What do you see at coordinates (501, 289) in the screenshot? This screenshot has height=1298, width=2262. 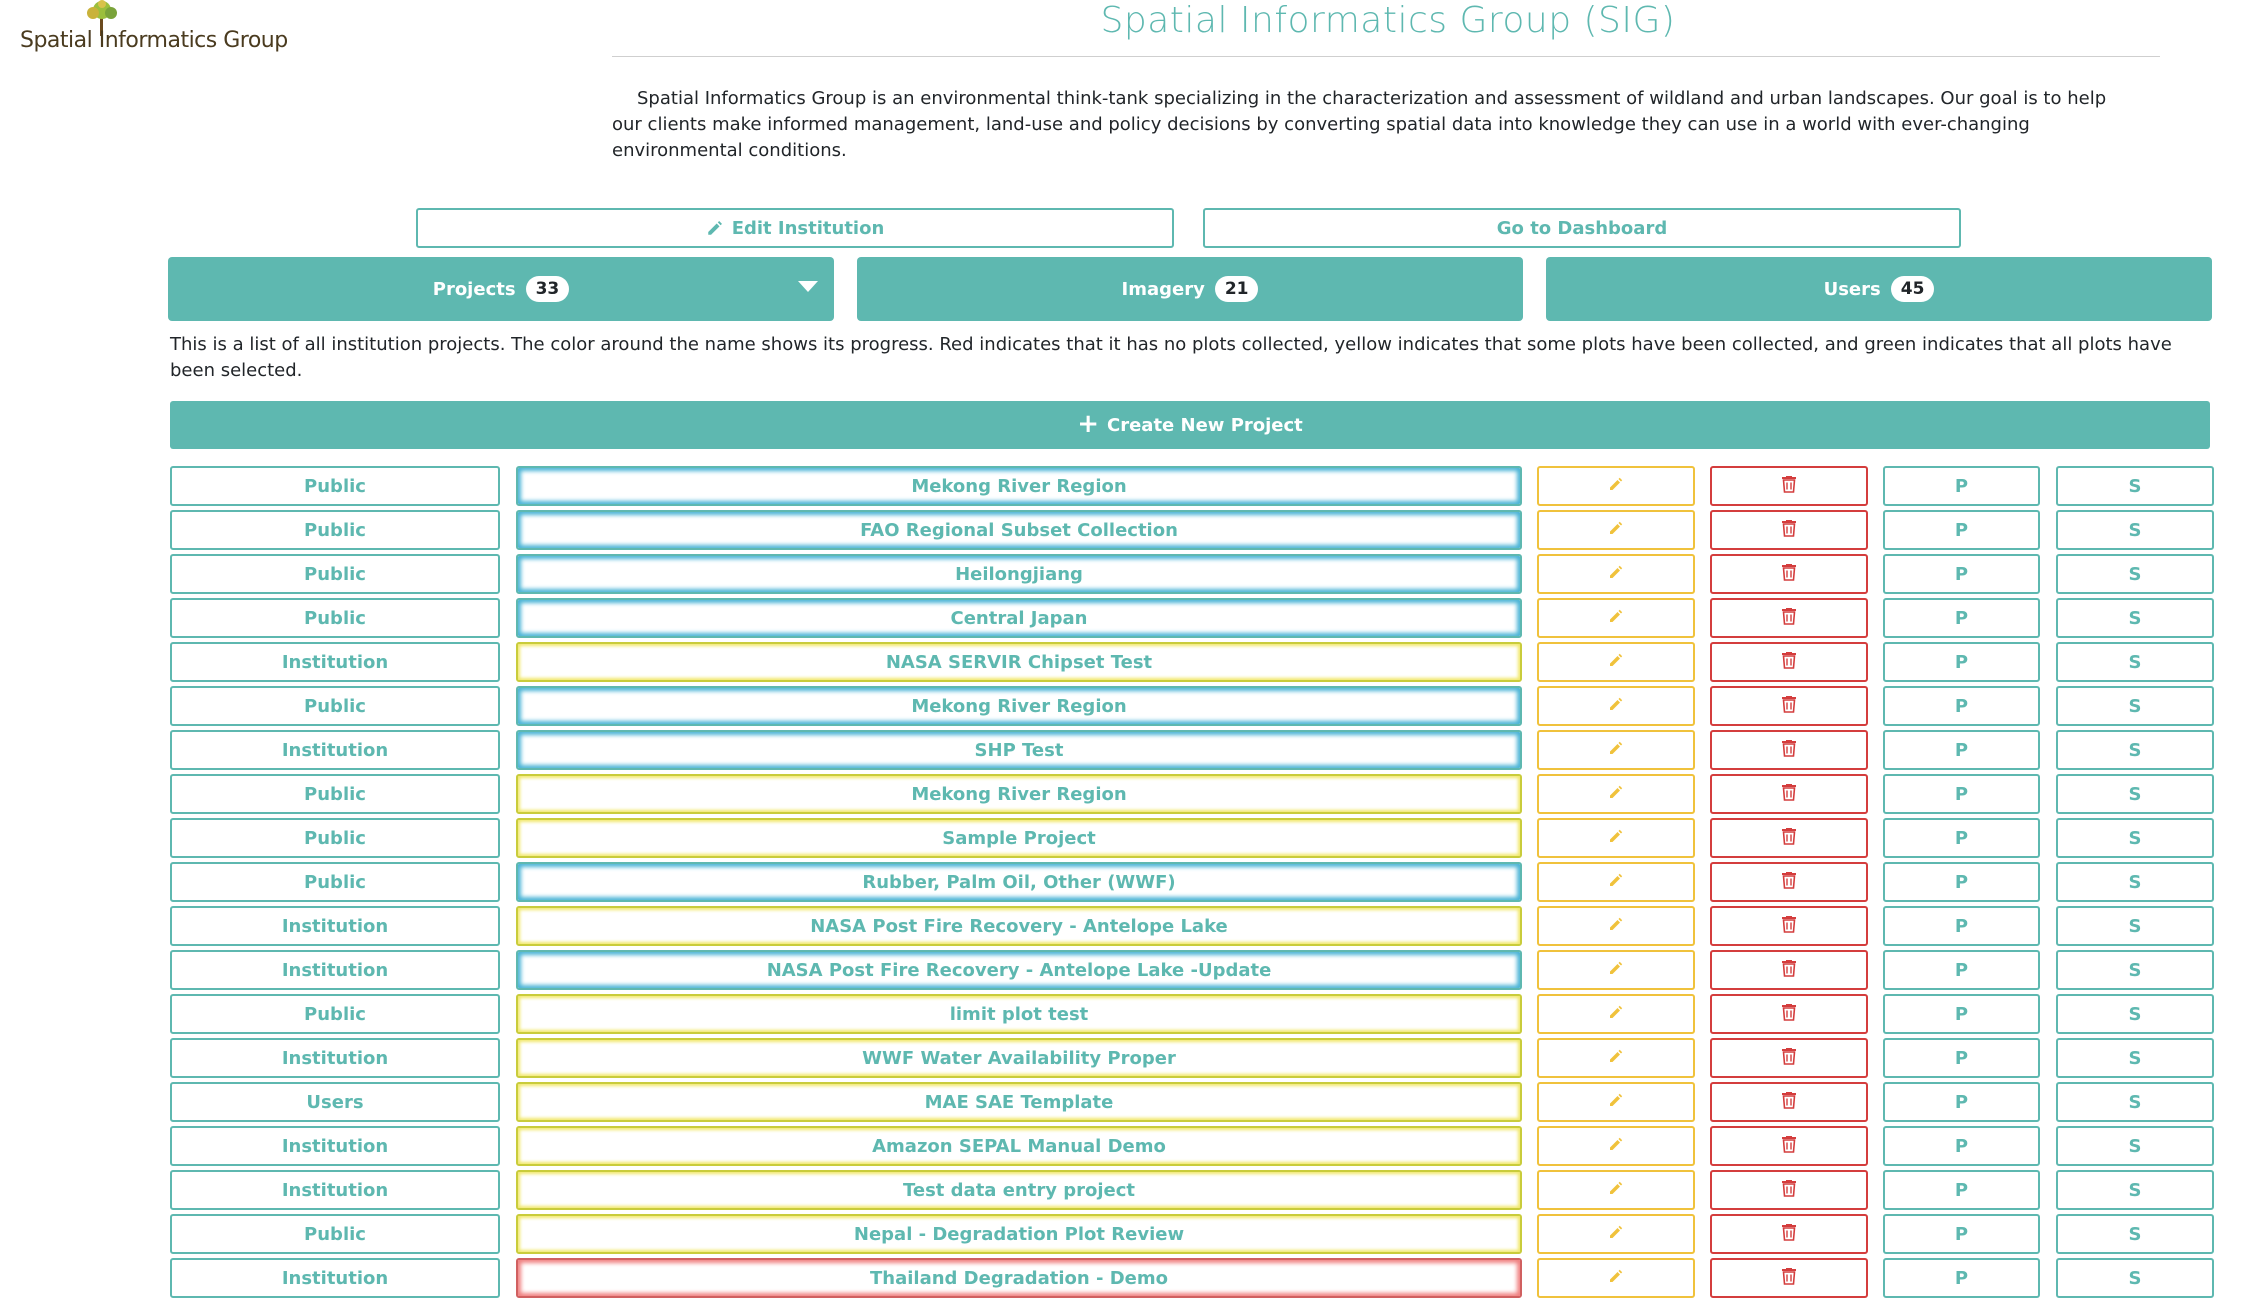 I see `tab-projects: Projects 33` at bounding box center [501, 289].